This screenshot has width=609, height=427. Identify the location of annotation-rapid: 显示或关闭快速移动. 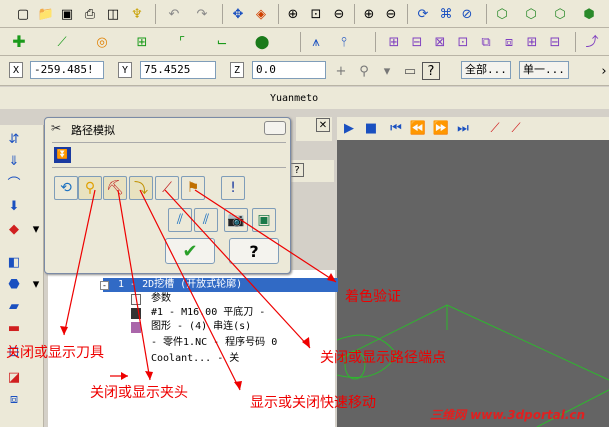
(313, 403).